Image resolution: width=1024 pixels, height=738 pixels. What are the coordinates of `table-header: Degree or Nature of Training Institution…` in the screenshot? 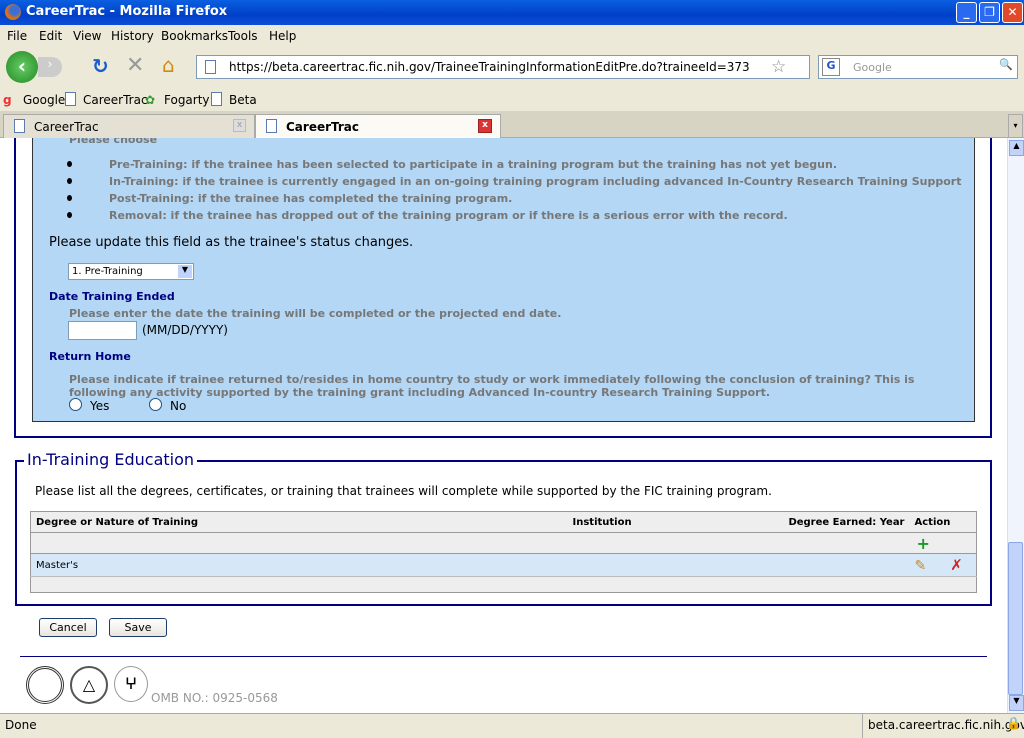 It's located at (503, 522).